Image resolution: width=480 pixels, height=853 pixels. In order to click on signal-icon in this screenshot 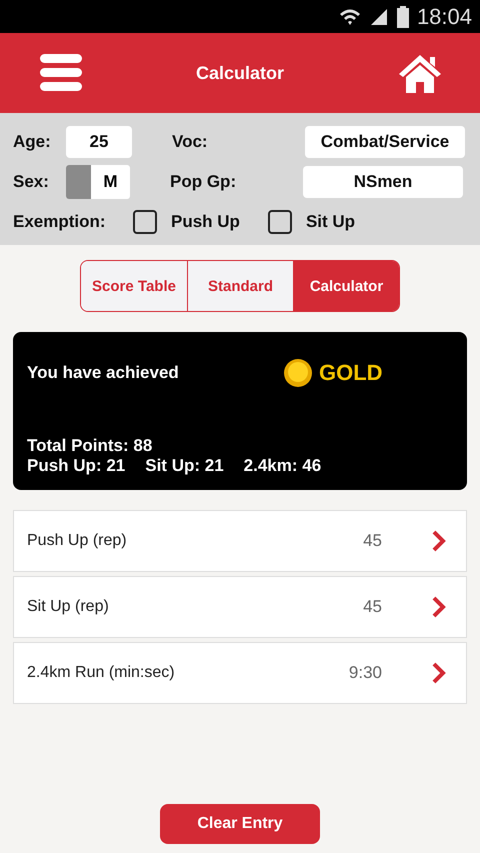, I will do `click(378, 16)`.